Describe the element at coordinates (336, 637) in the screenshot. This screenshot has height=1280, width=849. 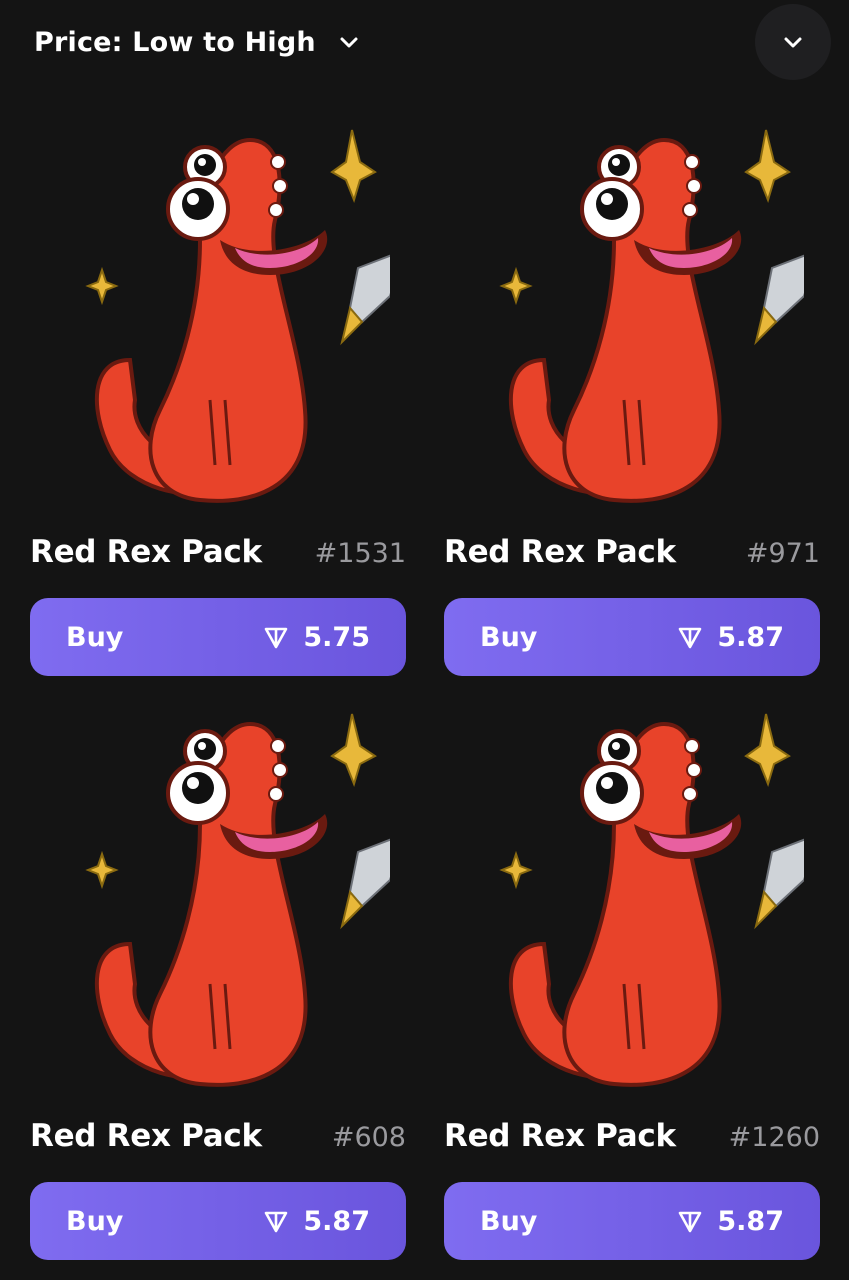
I see `price-value: 5.75` at that location.